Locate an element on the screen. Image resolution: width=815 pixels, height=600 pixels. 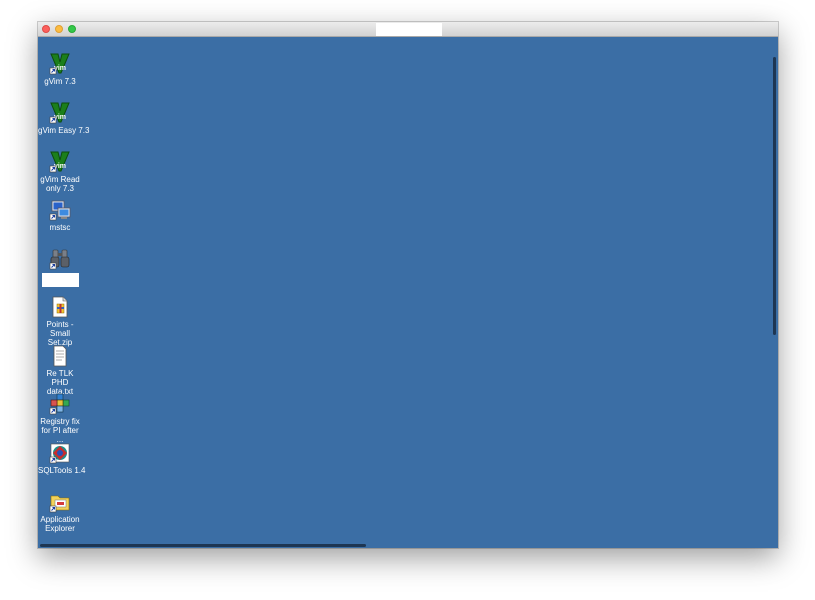
folder-icon is located at coordinates (60, 502).